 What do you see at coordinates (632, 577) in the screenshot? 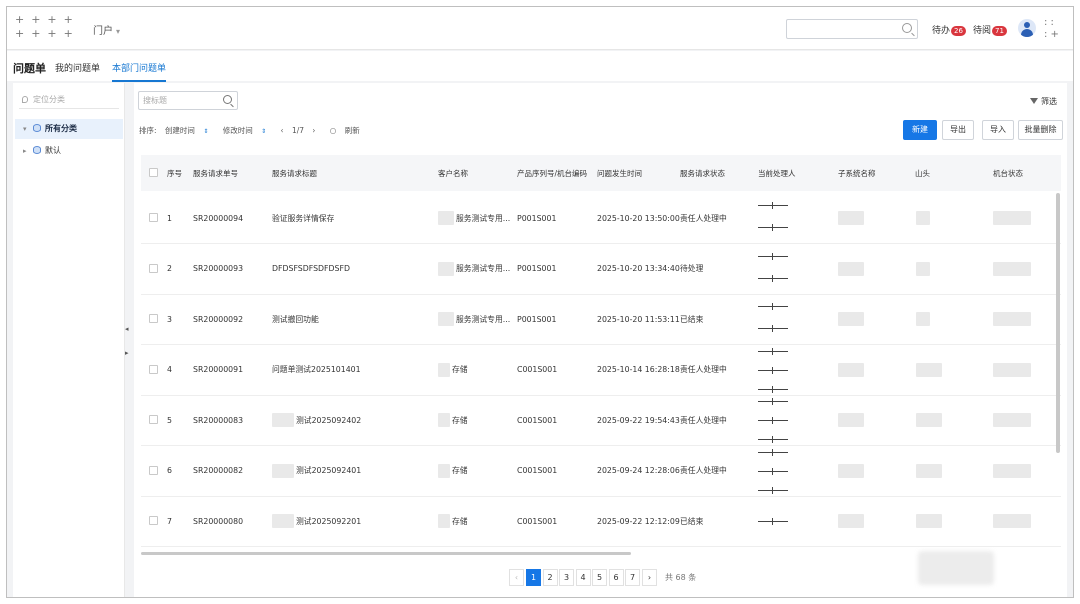
I see `page-button: 7` at bounding box center [632, 577].